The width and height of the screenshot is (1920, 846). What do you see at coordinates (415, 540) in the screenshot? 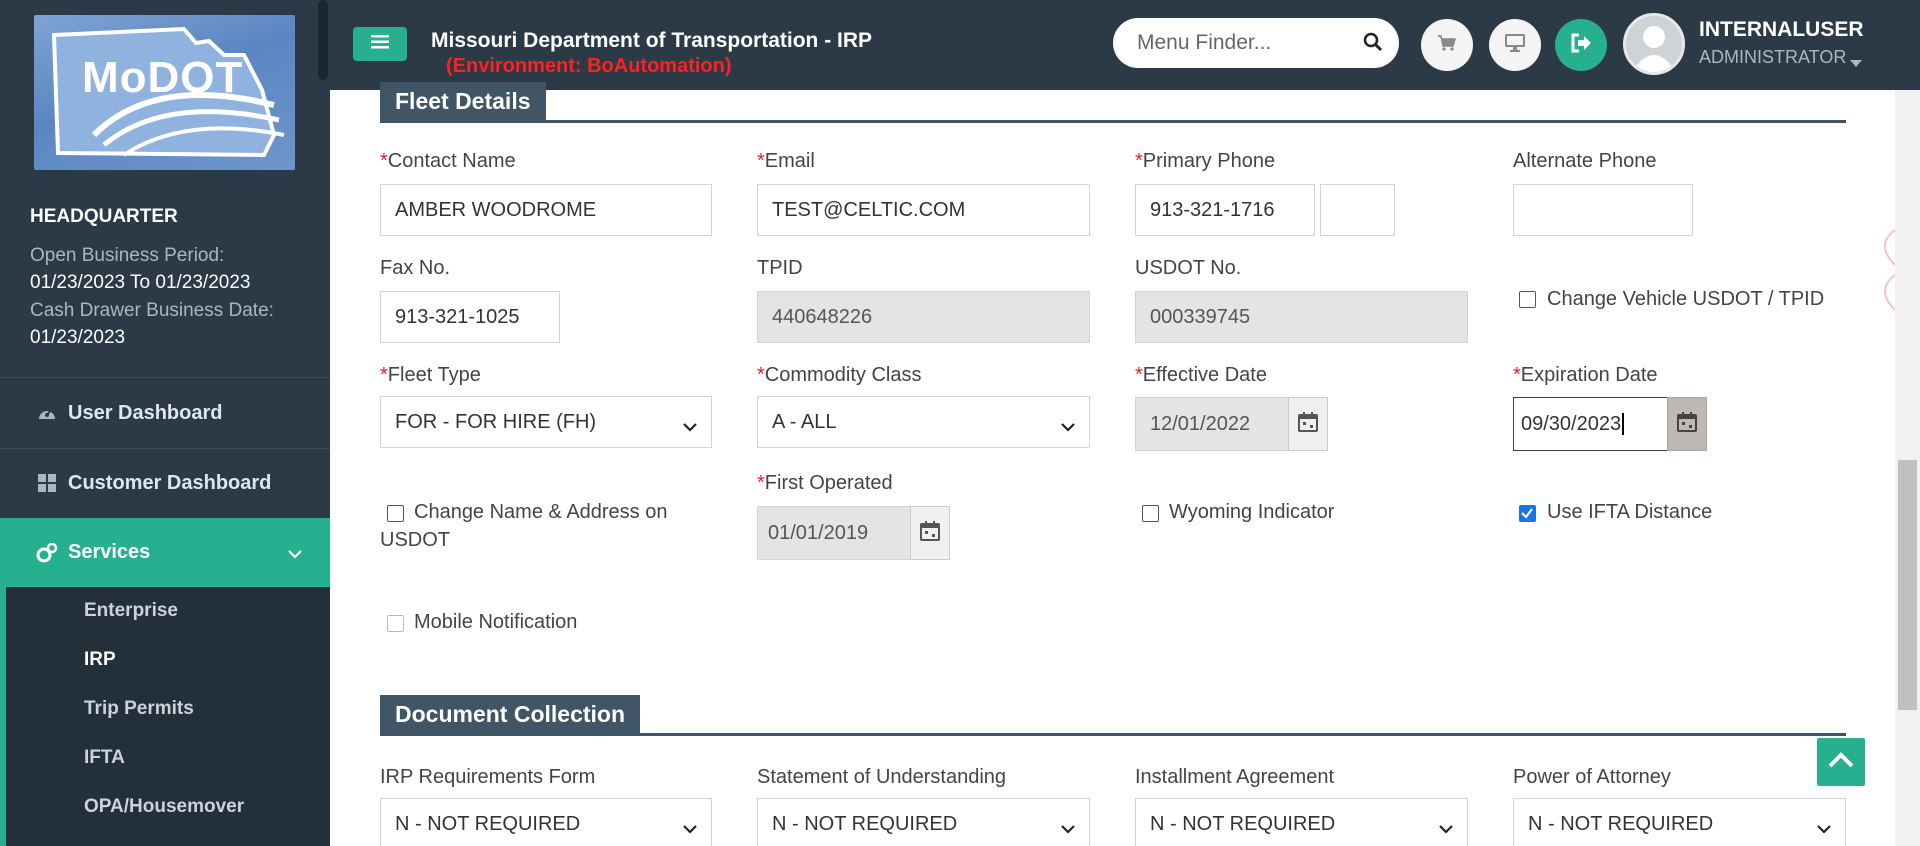
I see `change-name-address-label-line2: USDOT` at bounding box center [415, 540].